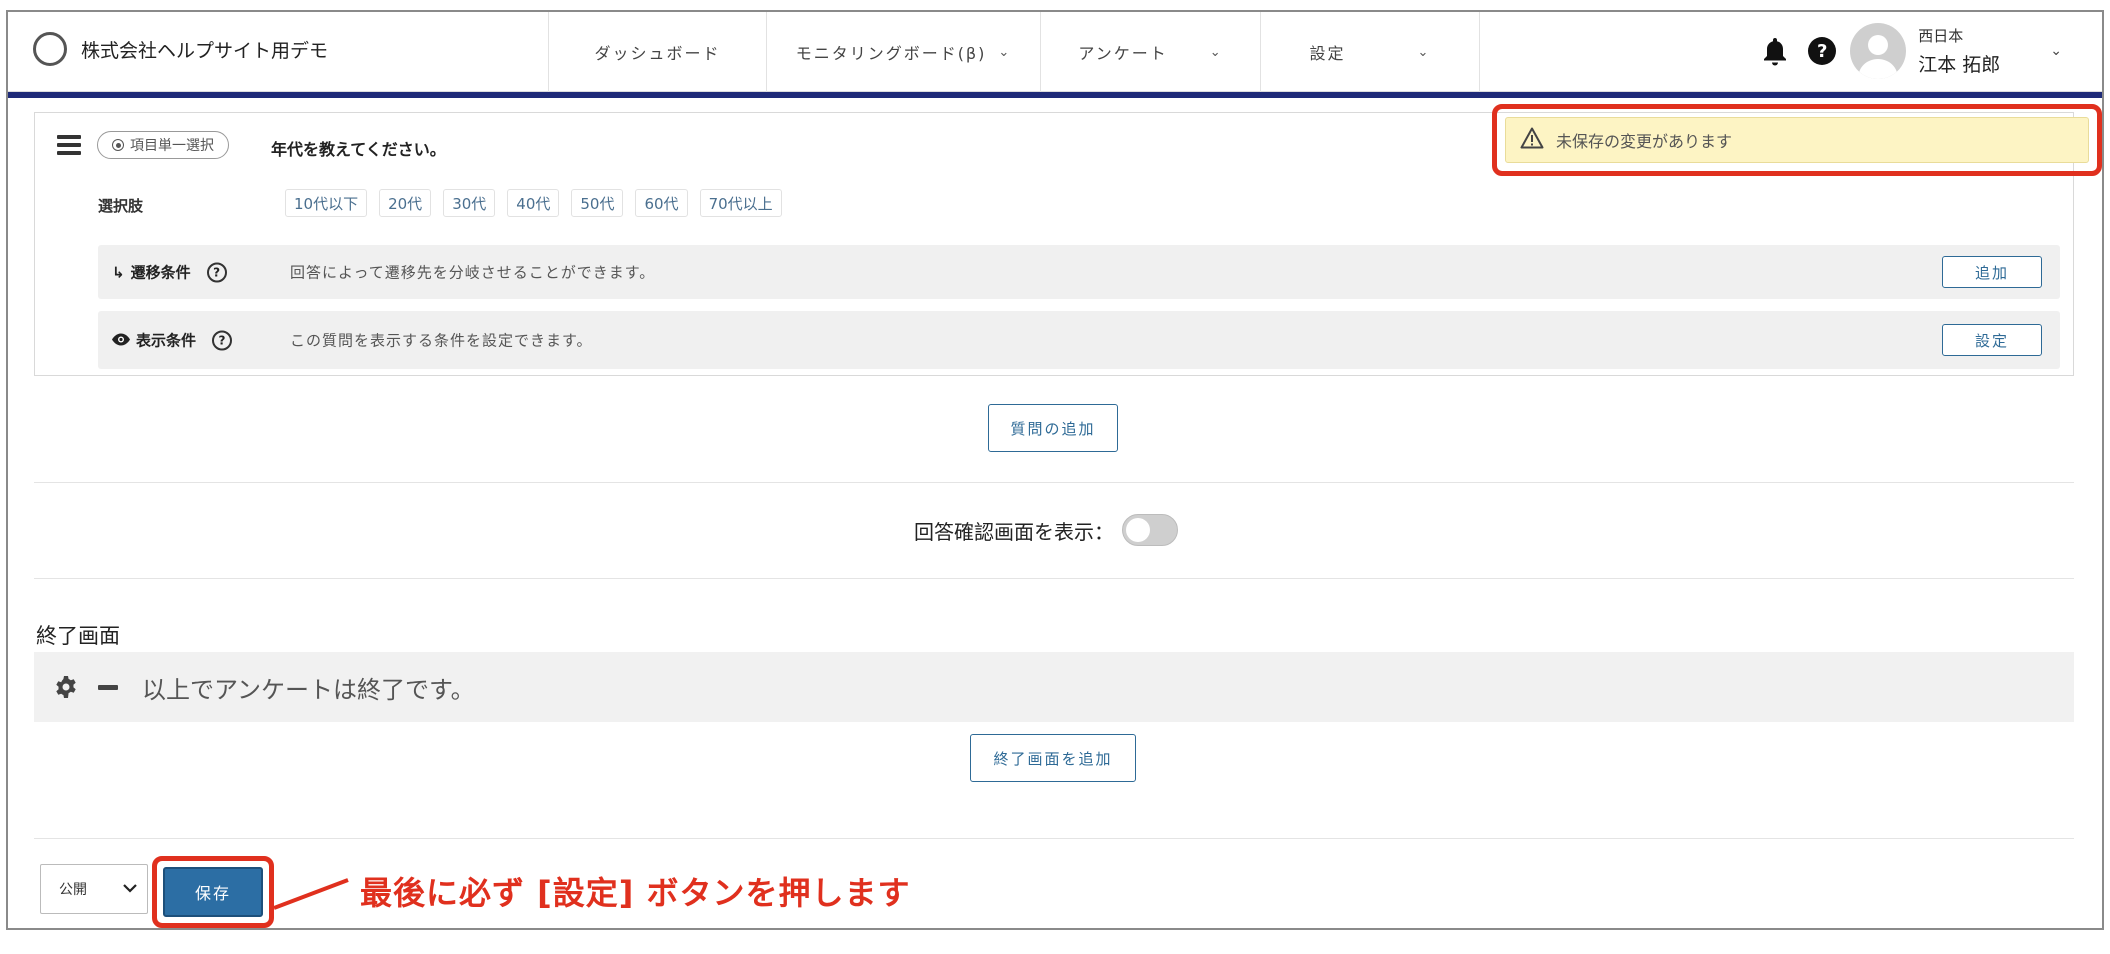 This screenshot has width=2110, height=954. What do you see at coordinates (311, 894) in the screenshot?
I see `annotation-pointer-line` at bounding box center [311, 894].